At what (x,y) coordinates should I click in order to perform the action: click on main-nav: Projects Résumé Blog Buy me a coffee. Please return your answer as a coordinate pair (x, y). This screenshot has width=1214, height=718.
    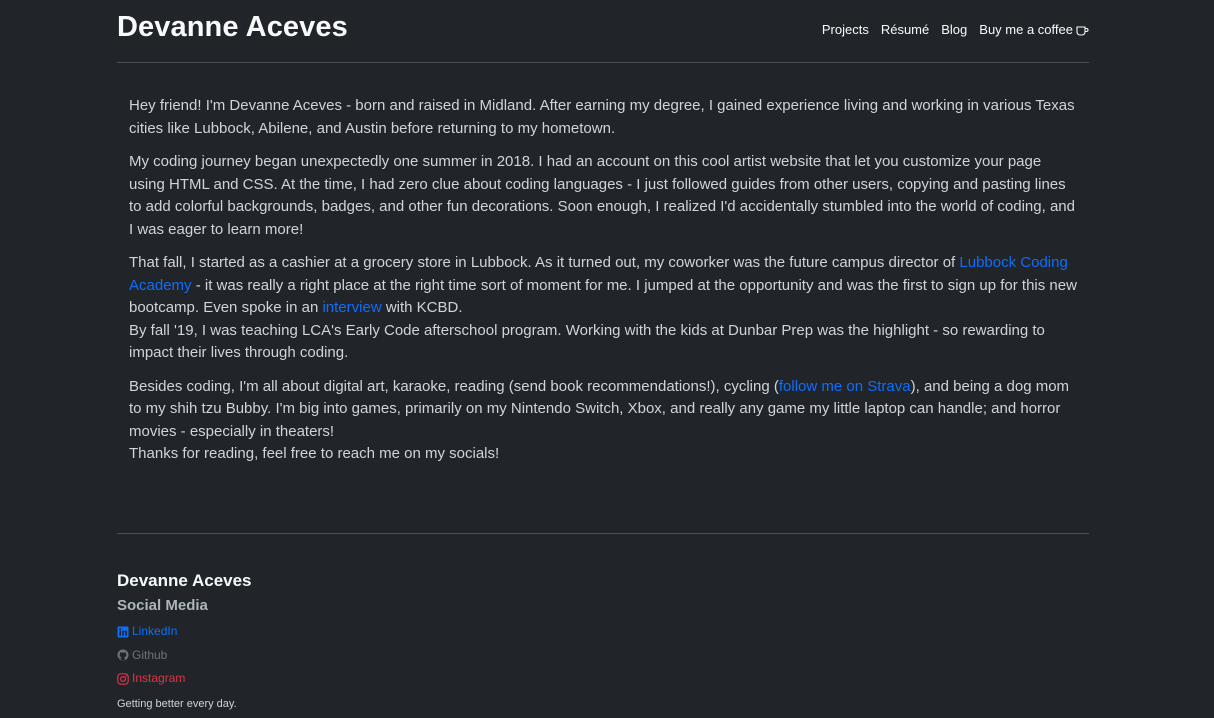
    Looking at the image, I should click on (955, 29).